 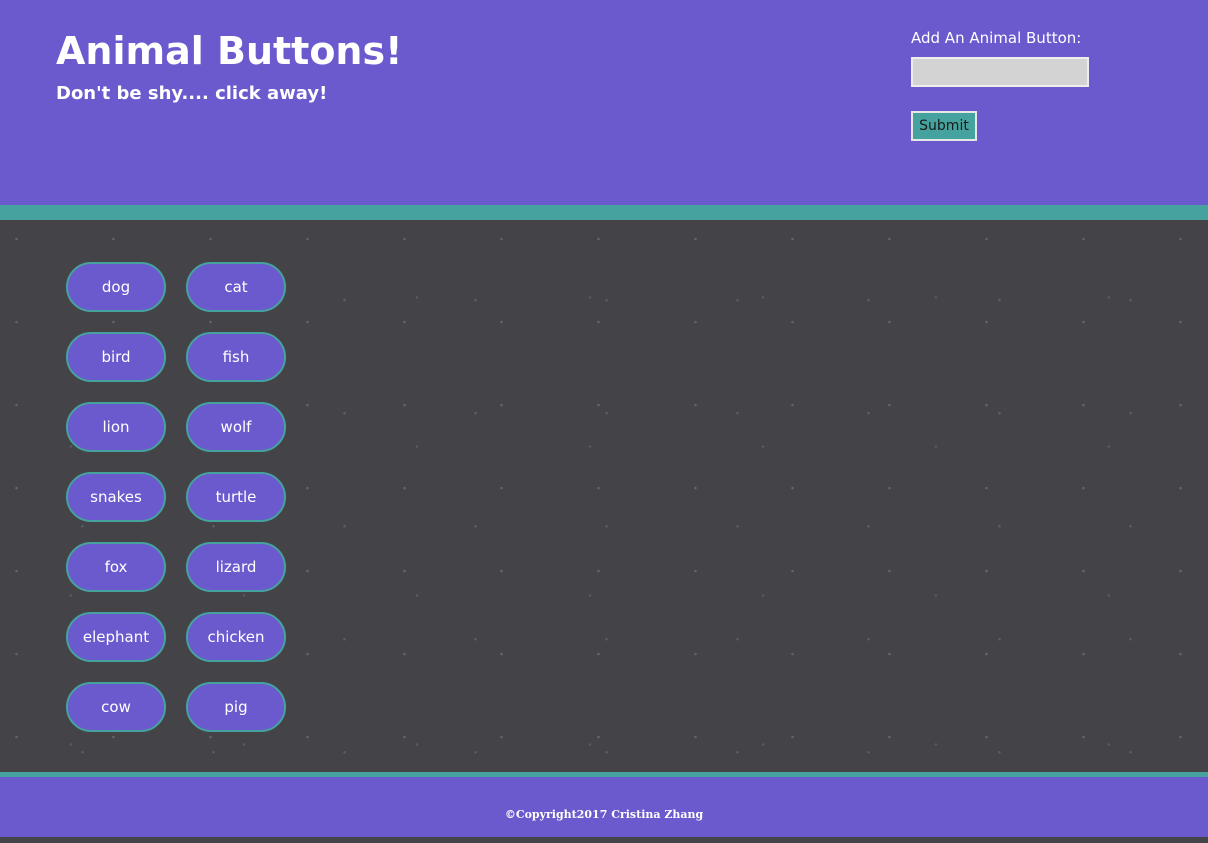 What do you see at coordinates (116, 427) in the screenshot?
I see `animal-button: lion` at bounding box center [116, 427].